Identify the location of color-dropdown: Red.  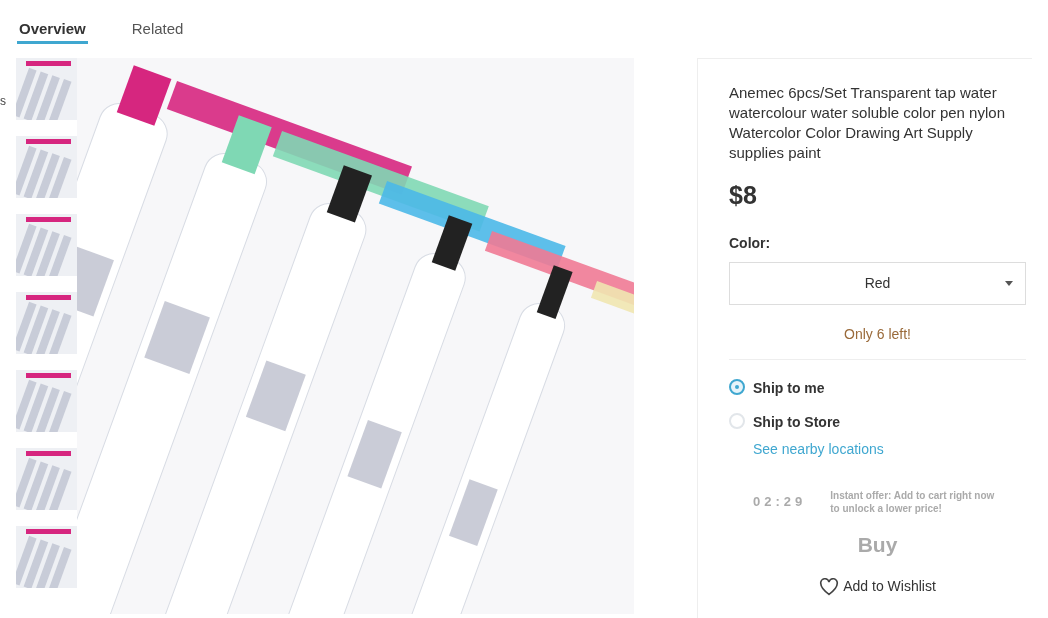
(877, 283).